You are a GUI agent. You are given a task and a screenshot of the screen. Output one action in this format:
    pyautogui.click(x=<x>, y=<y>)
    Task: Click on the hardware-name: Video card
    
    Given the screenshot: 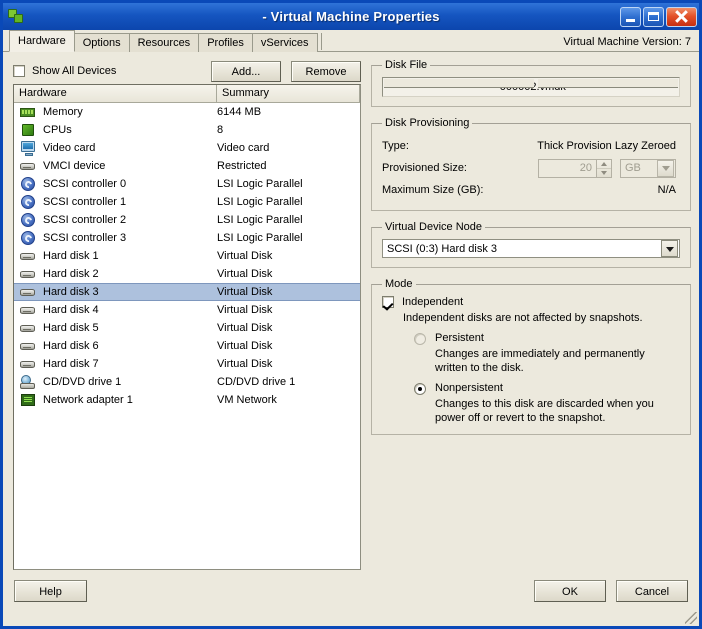 What is the action you would take?
    pyautogui.click(x=69, y=148)
    